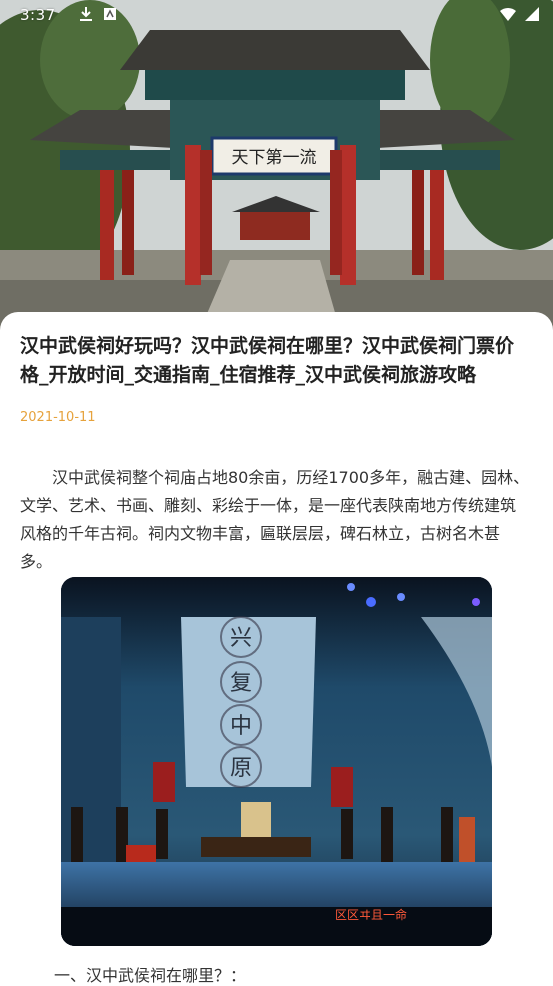 The height and width of the screenshot is (986, 553). What do you see at coordinates (241, 638) in the screenshot?
I see `banner-char-1: 兴` at bounding box center [241, 638].